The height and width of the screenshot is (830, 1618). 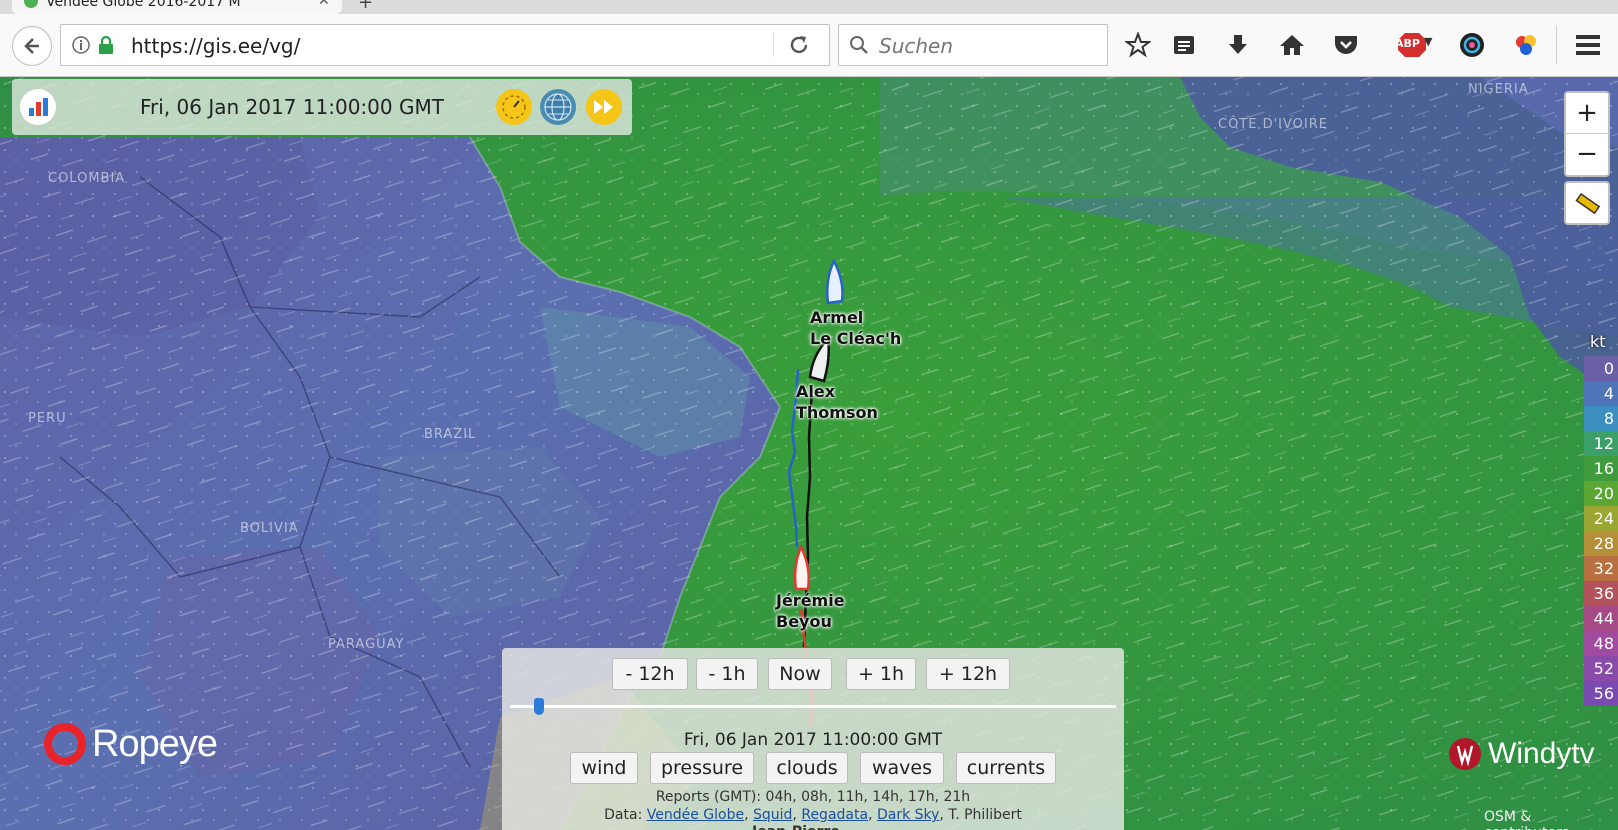 What do you see at coordinates (324, 4) in the screenshot?
I see `close-tab-icon: ✕` at bounding box center [324, 4].